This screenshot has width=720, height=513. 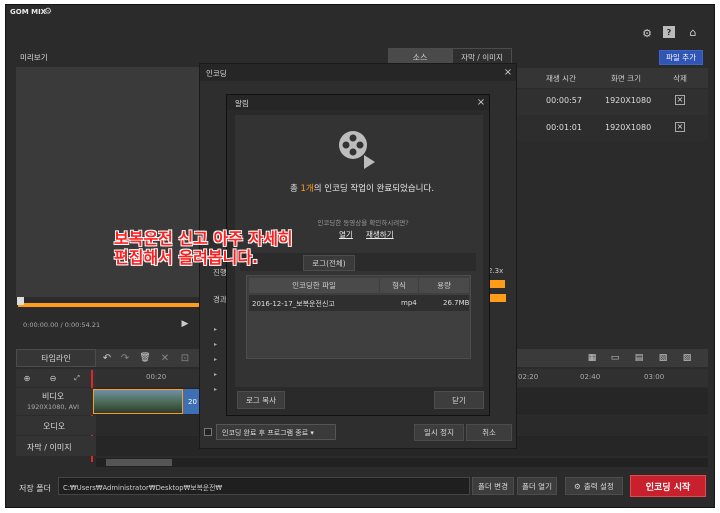 I want to click on redo-icon: ↷, so click(x=125, y=358).